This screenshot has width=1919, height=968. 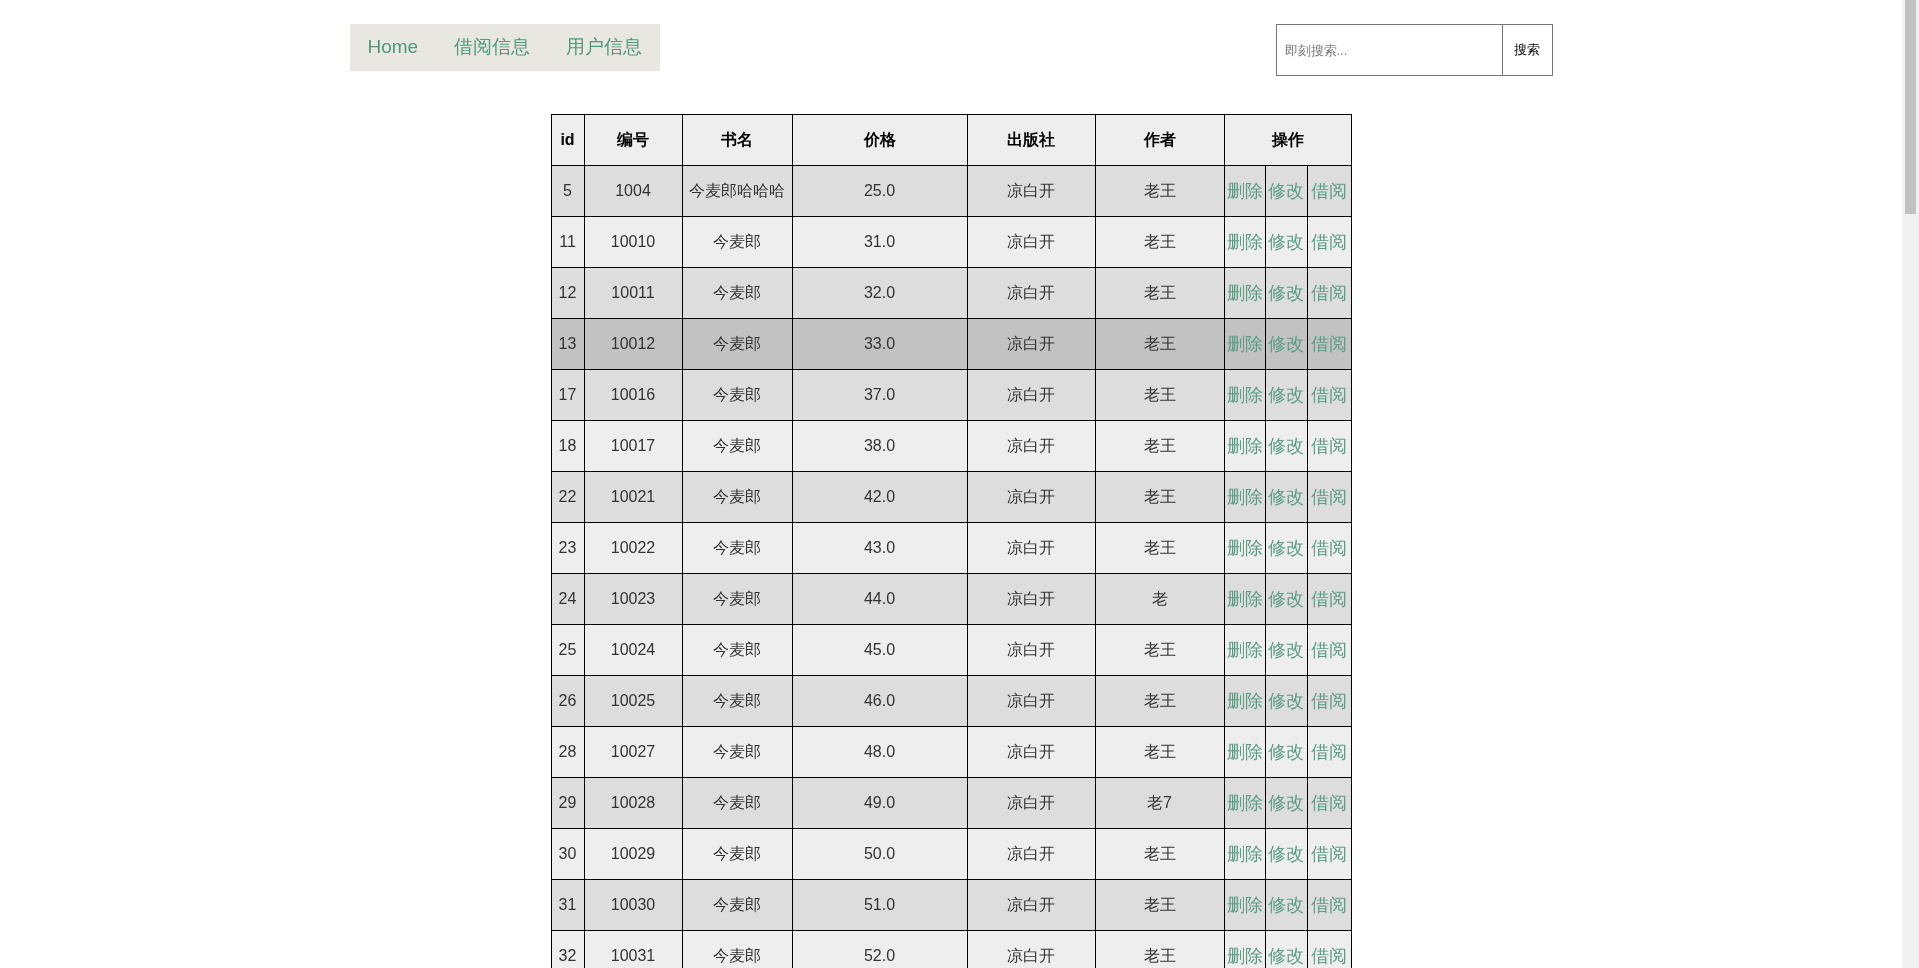 What do you see at coordinates (567, 344) in the screenshot?
I see `table-cell: 13` at bounding box center [567, 344].